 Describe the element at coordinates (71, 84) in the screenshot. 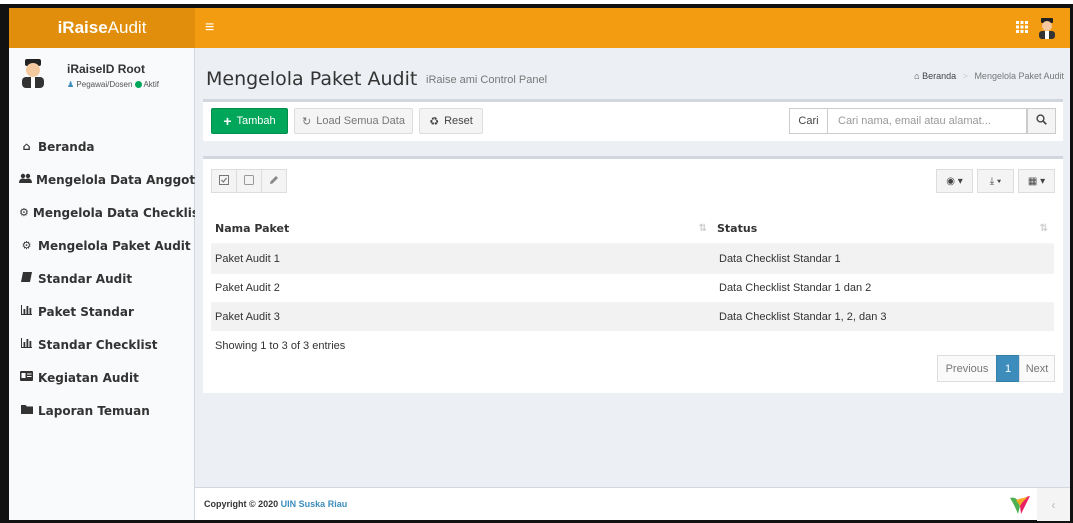

I see `person-icon: ♟` at that location.